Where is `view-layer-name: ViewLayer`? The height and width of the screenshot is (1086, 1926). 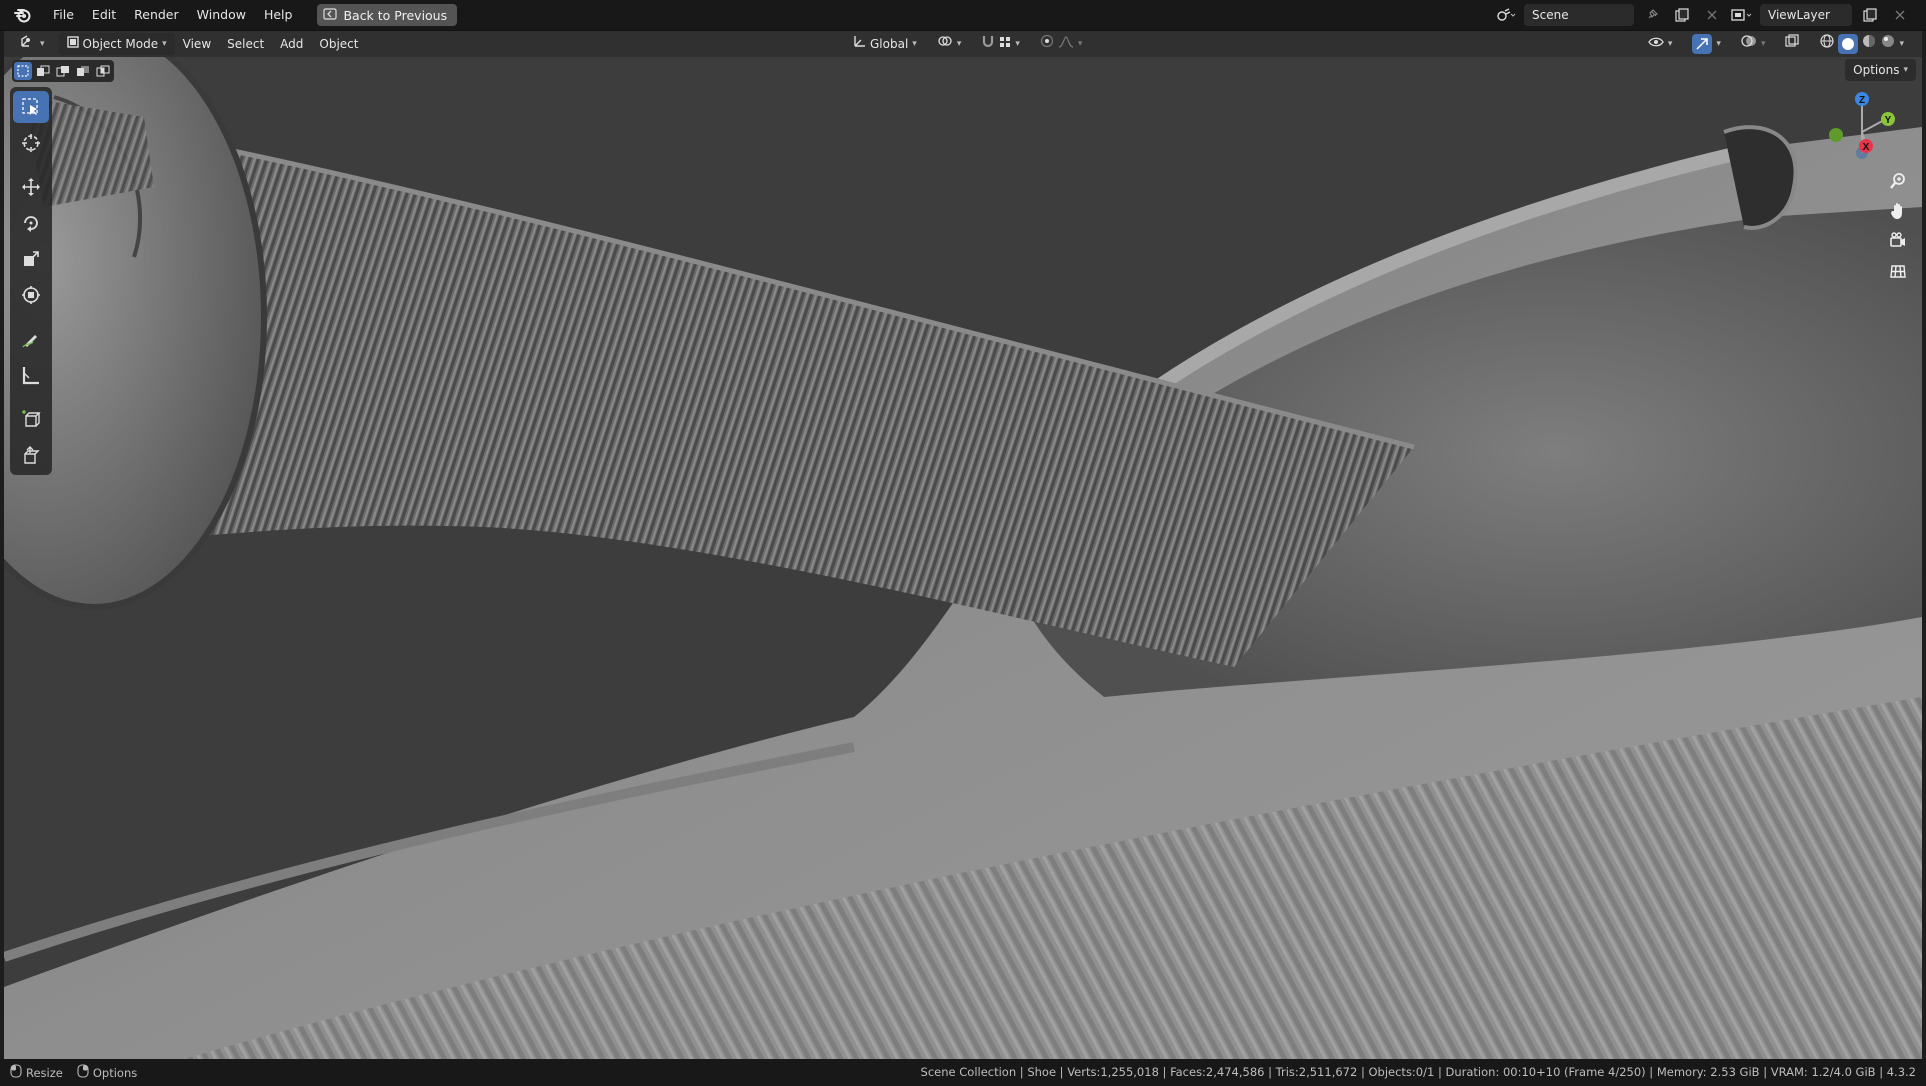 view-layer-name: ViewLayer is located at coordinates (1799, 15).